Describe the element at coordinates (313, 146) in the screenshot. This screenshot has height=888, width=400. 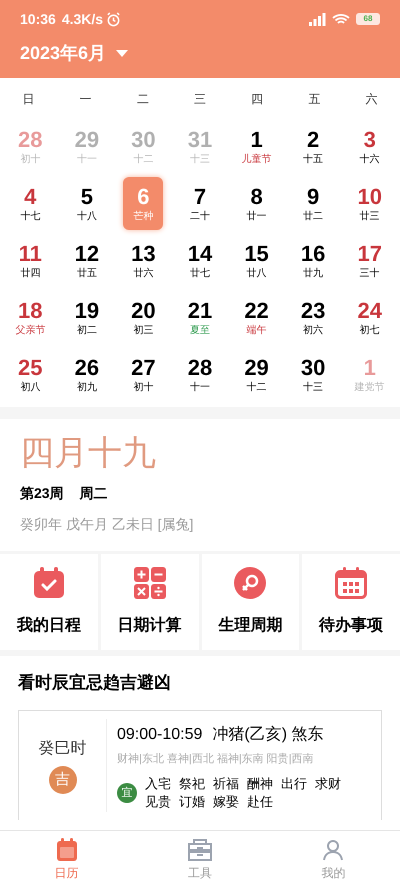
I see `day-cell: 2 十五` at that location.